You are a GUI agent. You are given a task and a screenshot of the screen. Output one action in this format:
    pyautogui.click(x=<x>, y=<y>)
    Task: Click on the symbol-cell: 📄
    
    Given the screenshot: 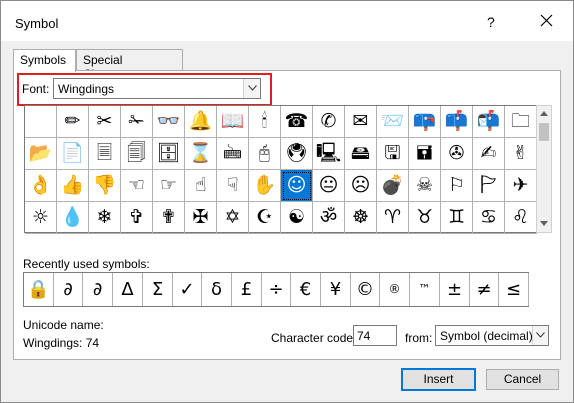 What is the action you would take?
    pyautogui.click(x=73, y=154)
    